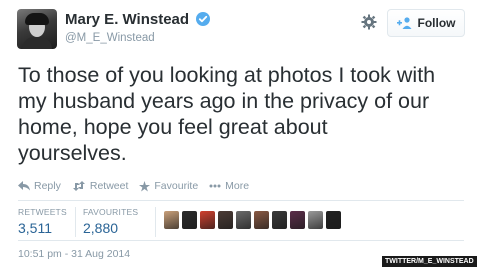 This screenshot has height=270, width=480. I want to click on author-name-row: Mary E. Winstead, so click(138, 19).